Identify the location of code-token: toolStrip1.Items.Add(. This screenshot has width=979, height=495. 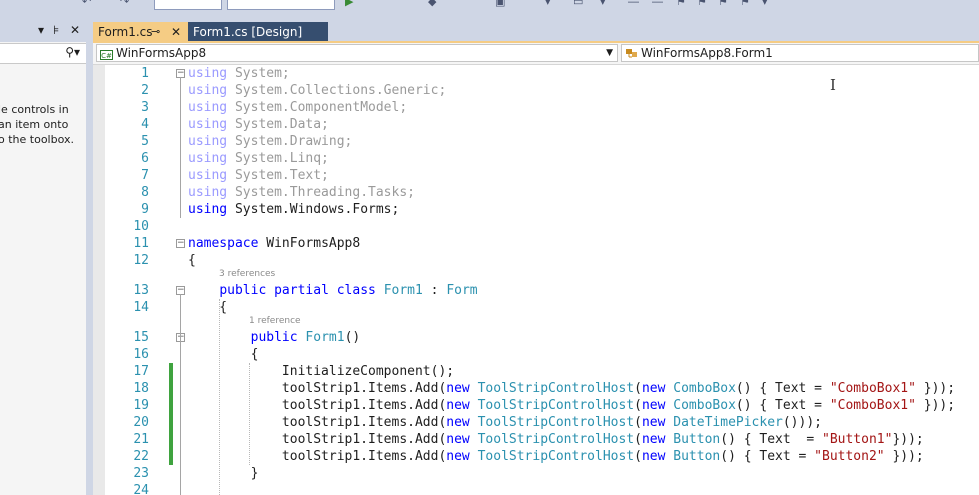
(317, 439).